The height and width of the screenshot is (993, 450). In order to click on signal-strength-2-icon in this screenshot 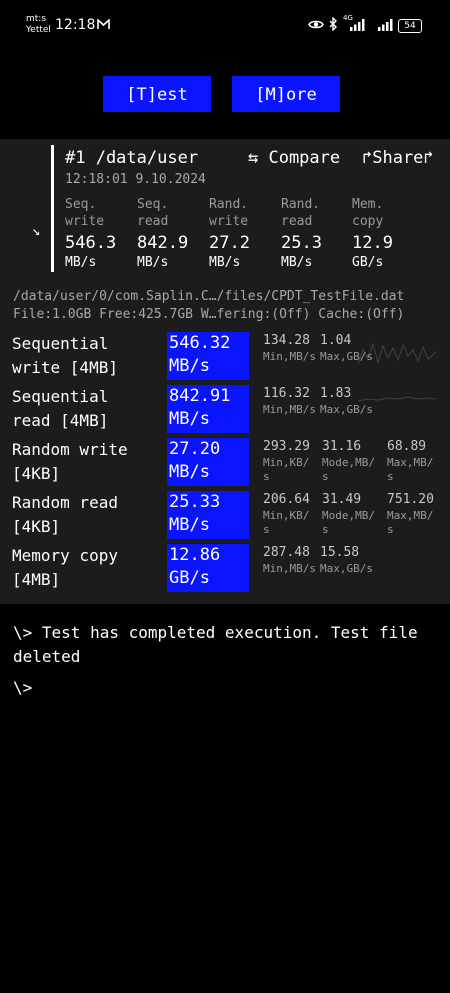, I will do `click(385, 25)`.